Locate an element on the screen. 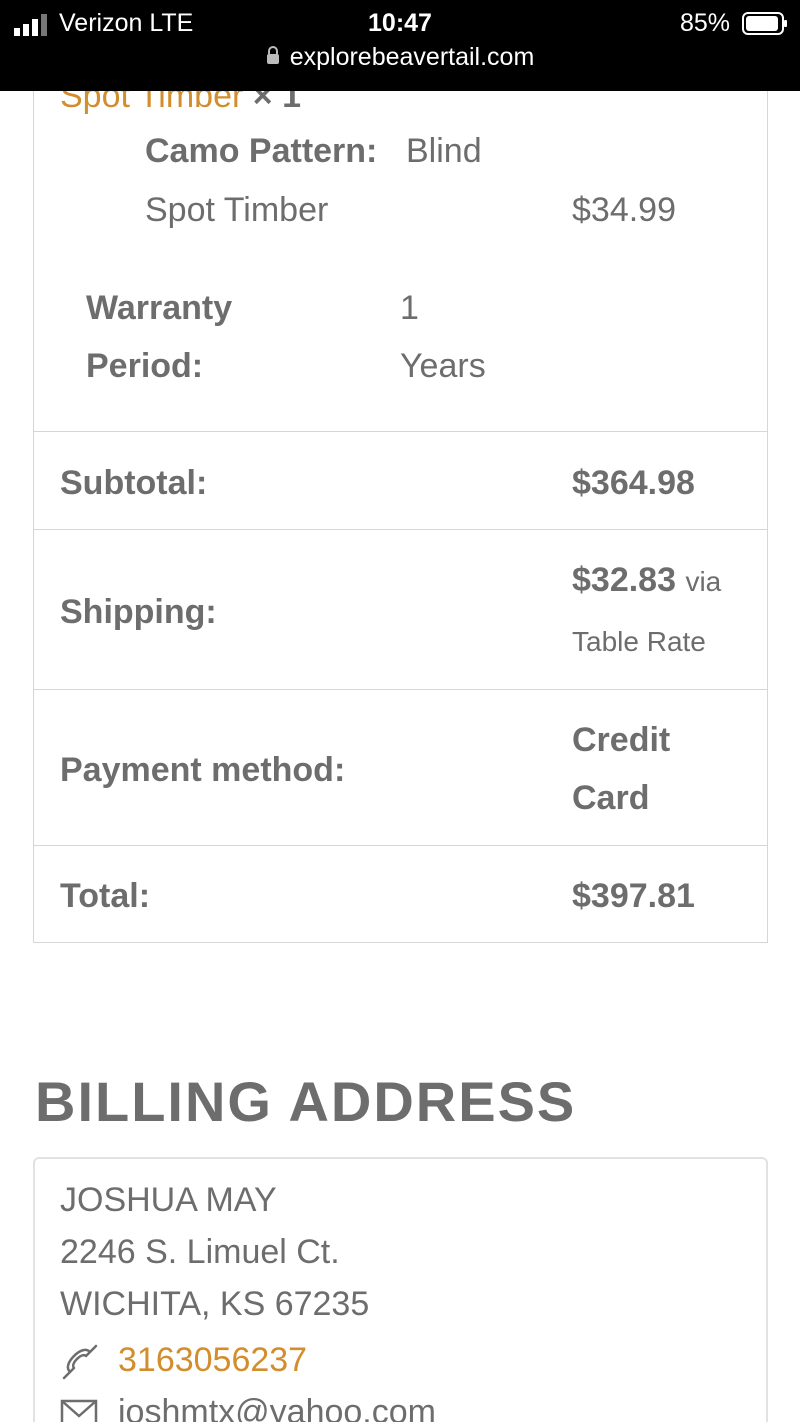 Image resolution: width=800 pixels, height=1422 pixels. address-bar: explorebeavertail.com is located at coordinates (400, 59).